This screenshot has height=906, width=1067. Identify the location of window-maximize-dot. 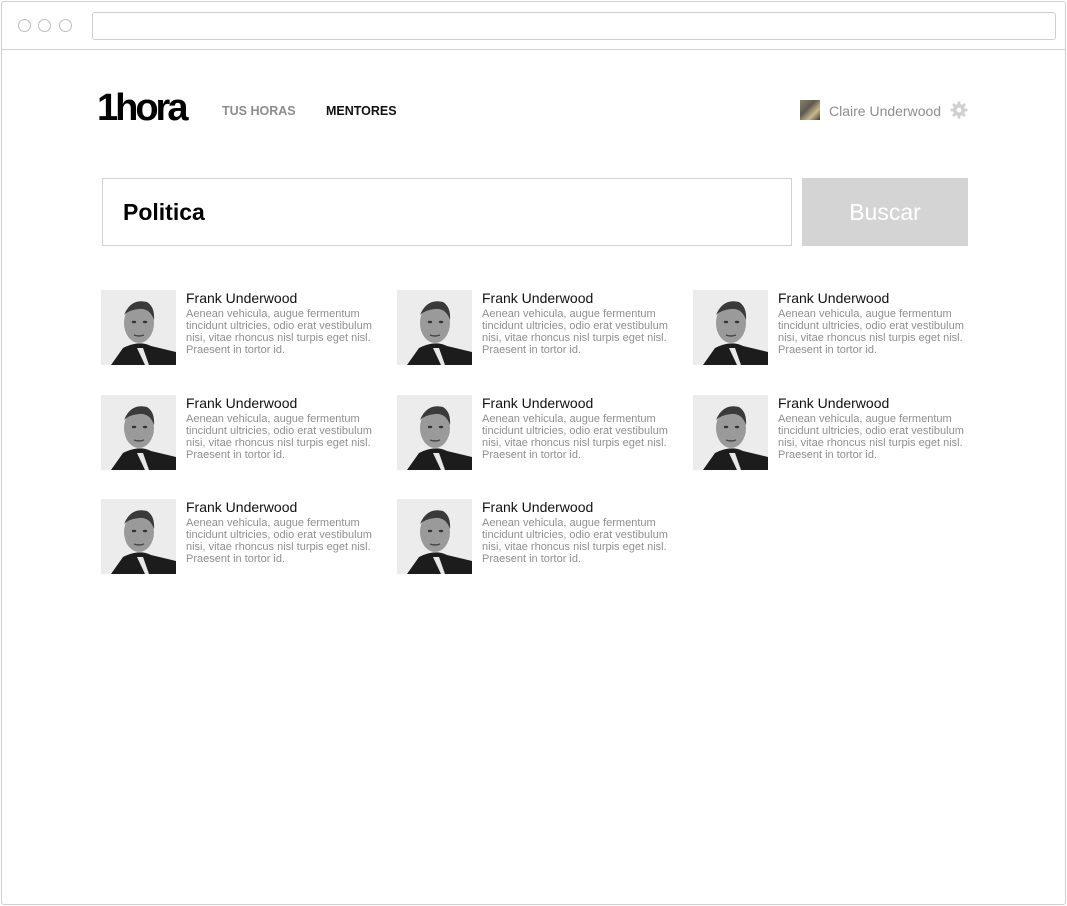
(65, 25).